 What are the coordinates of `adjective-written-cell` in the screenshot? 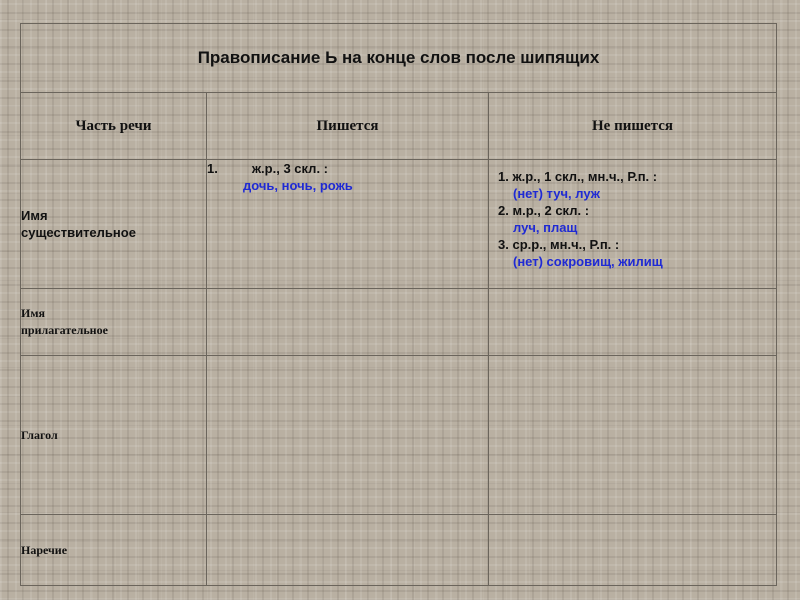 It's located at (347, 322).